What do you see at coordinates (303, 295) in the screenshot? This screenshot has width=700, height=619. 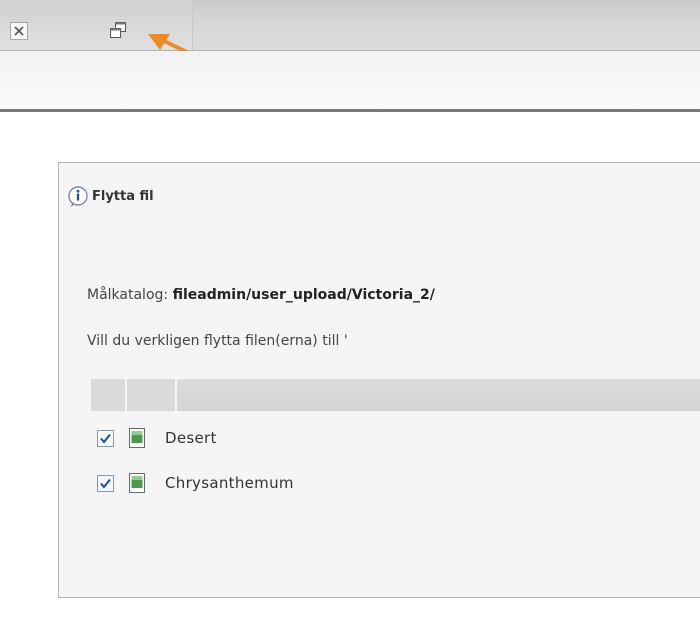 I see `target-path: fileadmin/user_upload/Victoria_2/` at bounding box center [303, 295].